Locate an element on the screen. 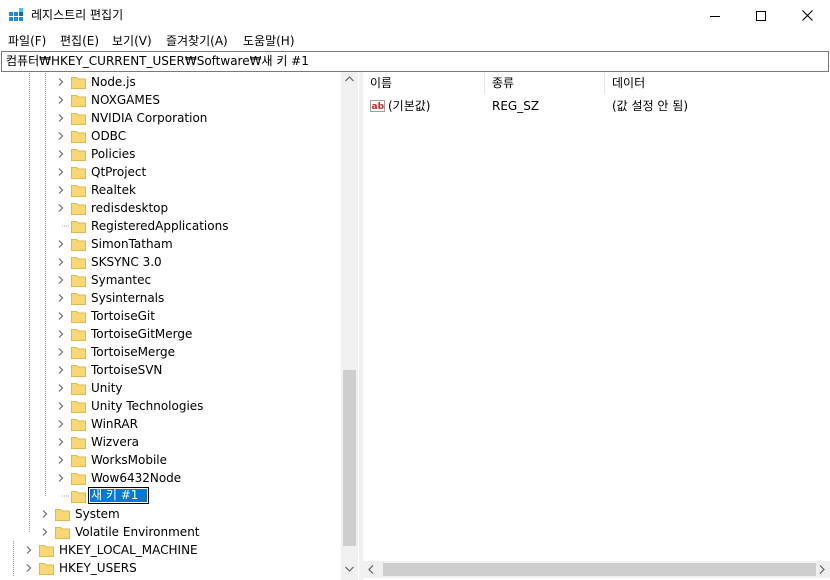  tree-item: RegisteredApplications is located at coordinates (170, 226).